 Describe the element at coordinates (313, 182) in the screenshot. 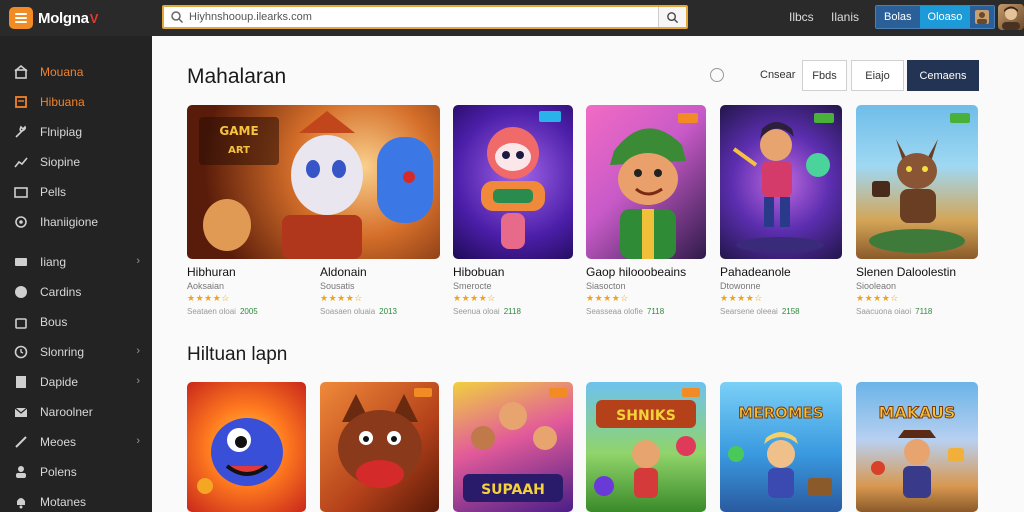

I see `game-card-image: GAME ART` at that location.